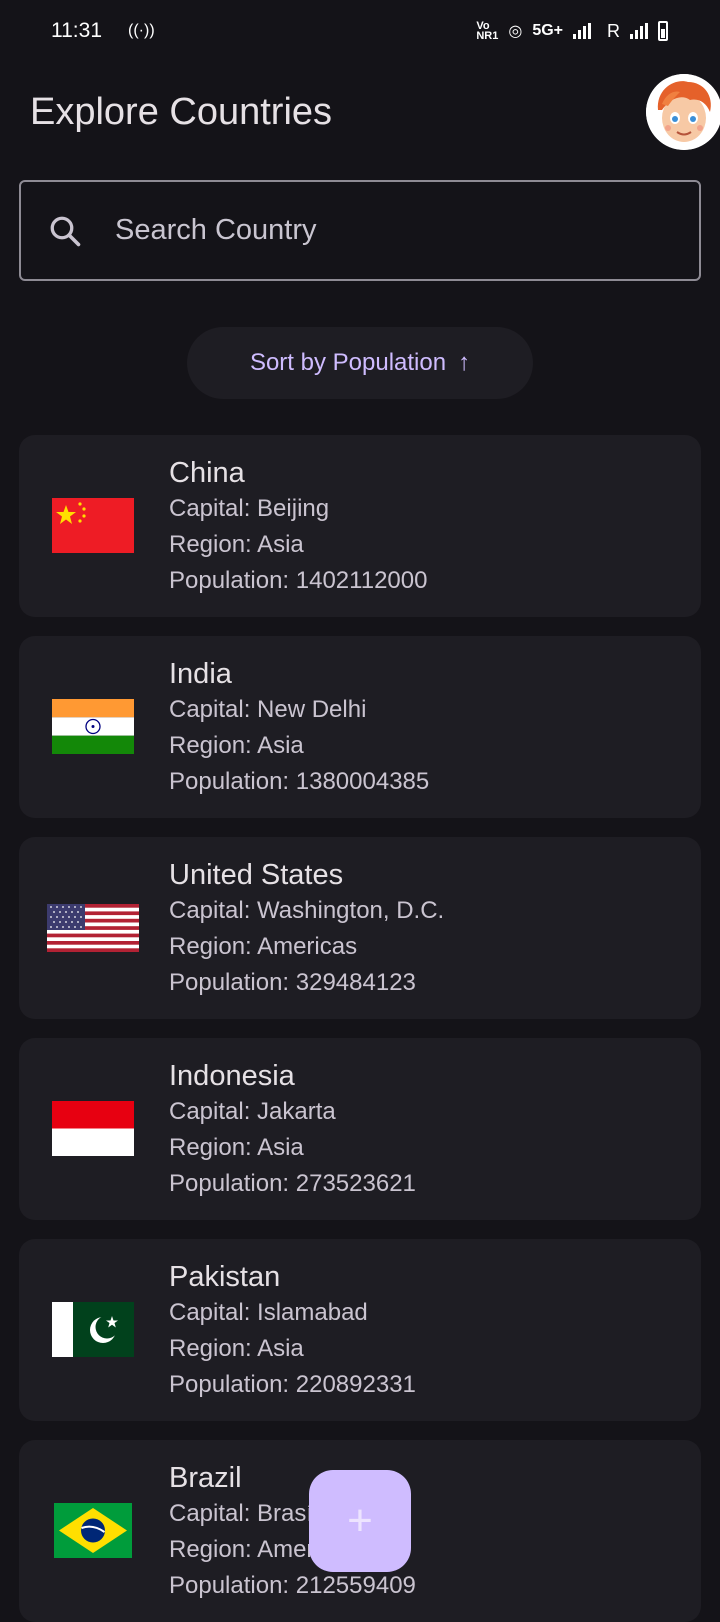 The width and height of the screenshot is (720, 1622). I want to click on arrow-up-icon: ↑, so click(464, 362).